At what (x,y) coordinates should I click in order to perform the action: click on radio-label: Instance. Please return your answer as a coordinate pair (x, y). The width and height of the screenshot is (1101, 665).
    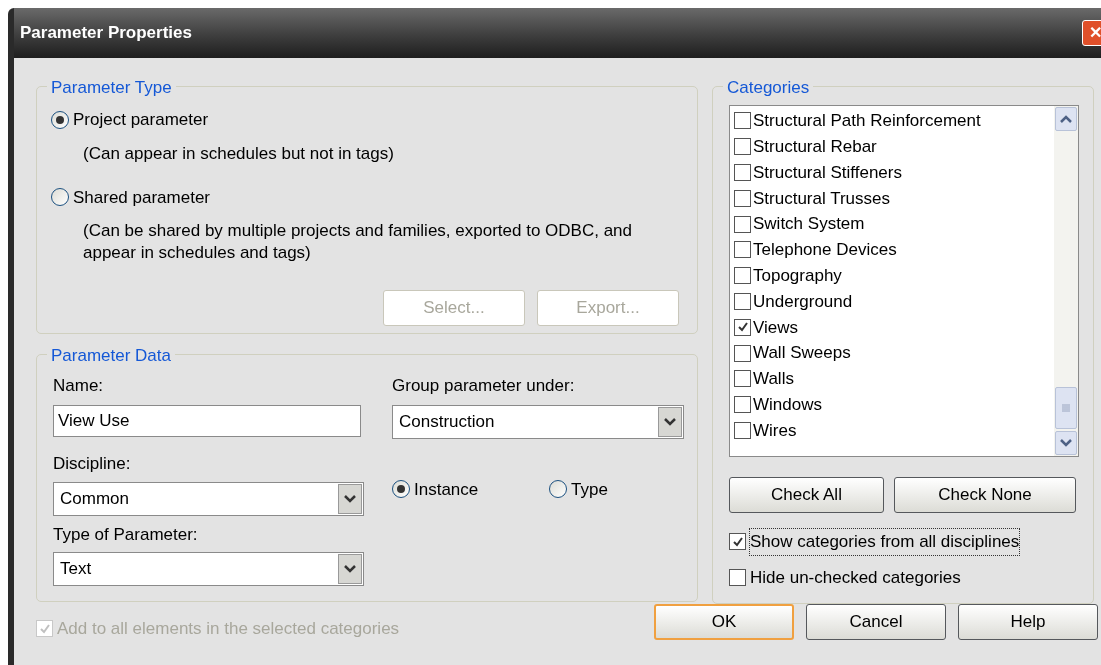
    Looking at the image, I should click on (446, 489).